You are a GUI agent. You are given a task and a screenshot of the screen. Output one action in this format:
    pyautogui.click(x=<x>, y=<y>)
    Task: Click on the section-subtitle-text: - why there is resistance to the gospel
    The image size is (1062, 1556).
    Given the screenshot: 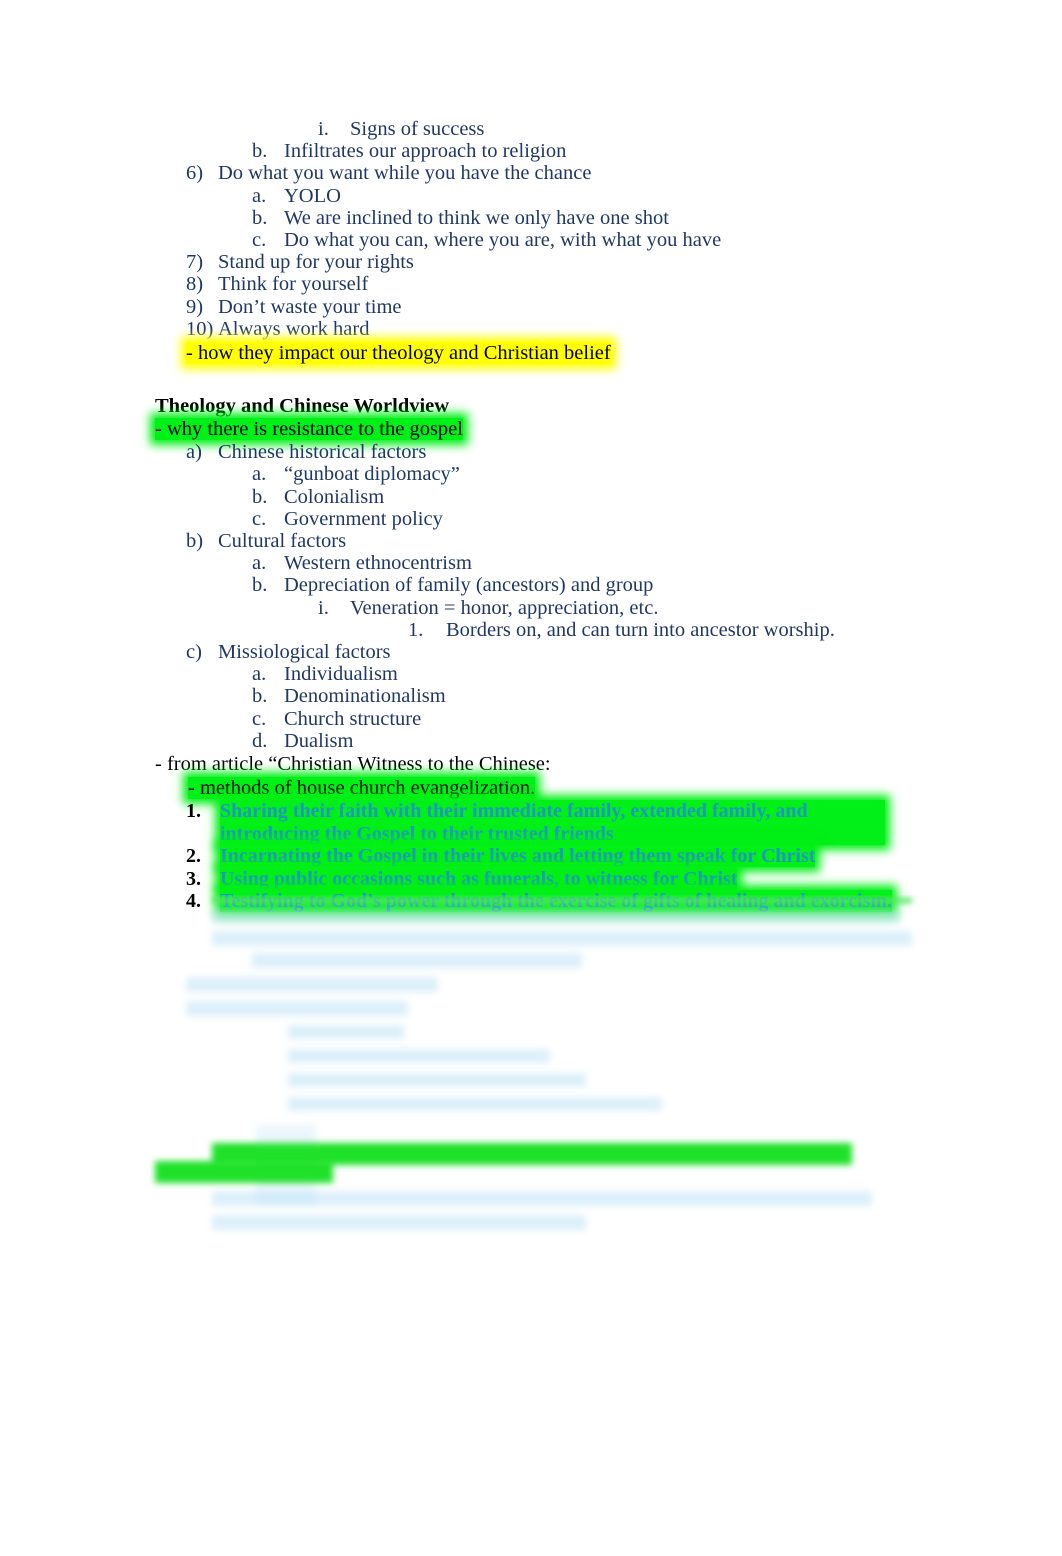 What is the action you would take?
    pyautogui.click(x=309, y=429)
    